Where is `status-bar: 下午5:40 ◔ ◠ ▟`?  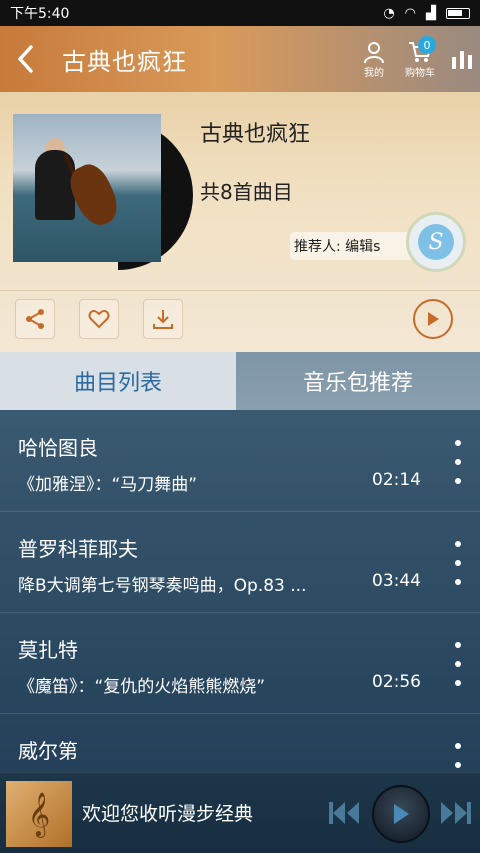 status-bar: 下午5:40 ◔ ◠ ▟ is located at coordinates (240, 13).